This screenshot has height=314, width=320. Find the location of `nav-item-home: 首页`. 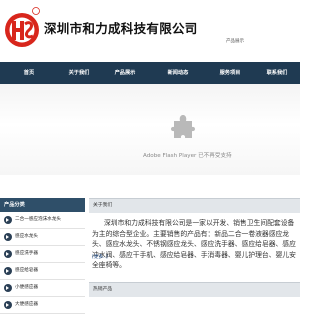

nav-item-home: 首页 is located at coordinates (29, 73).